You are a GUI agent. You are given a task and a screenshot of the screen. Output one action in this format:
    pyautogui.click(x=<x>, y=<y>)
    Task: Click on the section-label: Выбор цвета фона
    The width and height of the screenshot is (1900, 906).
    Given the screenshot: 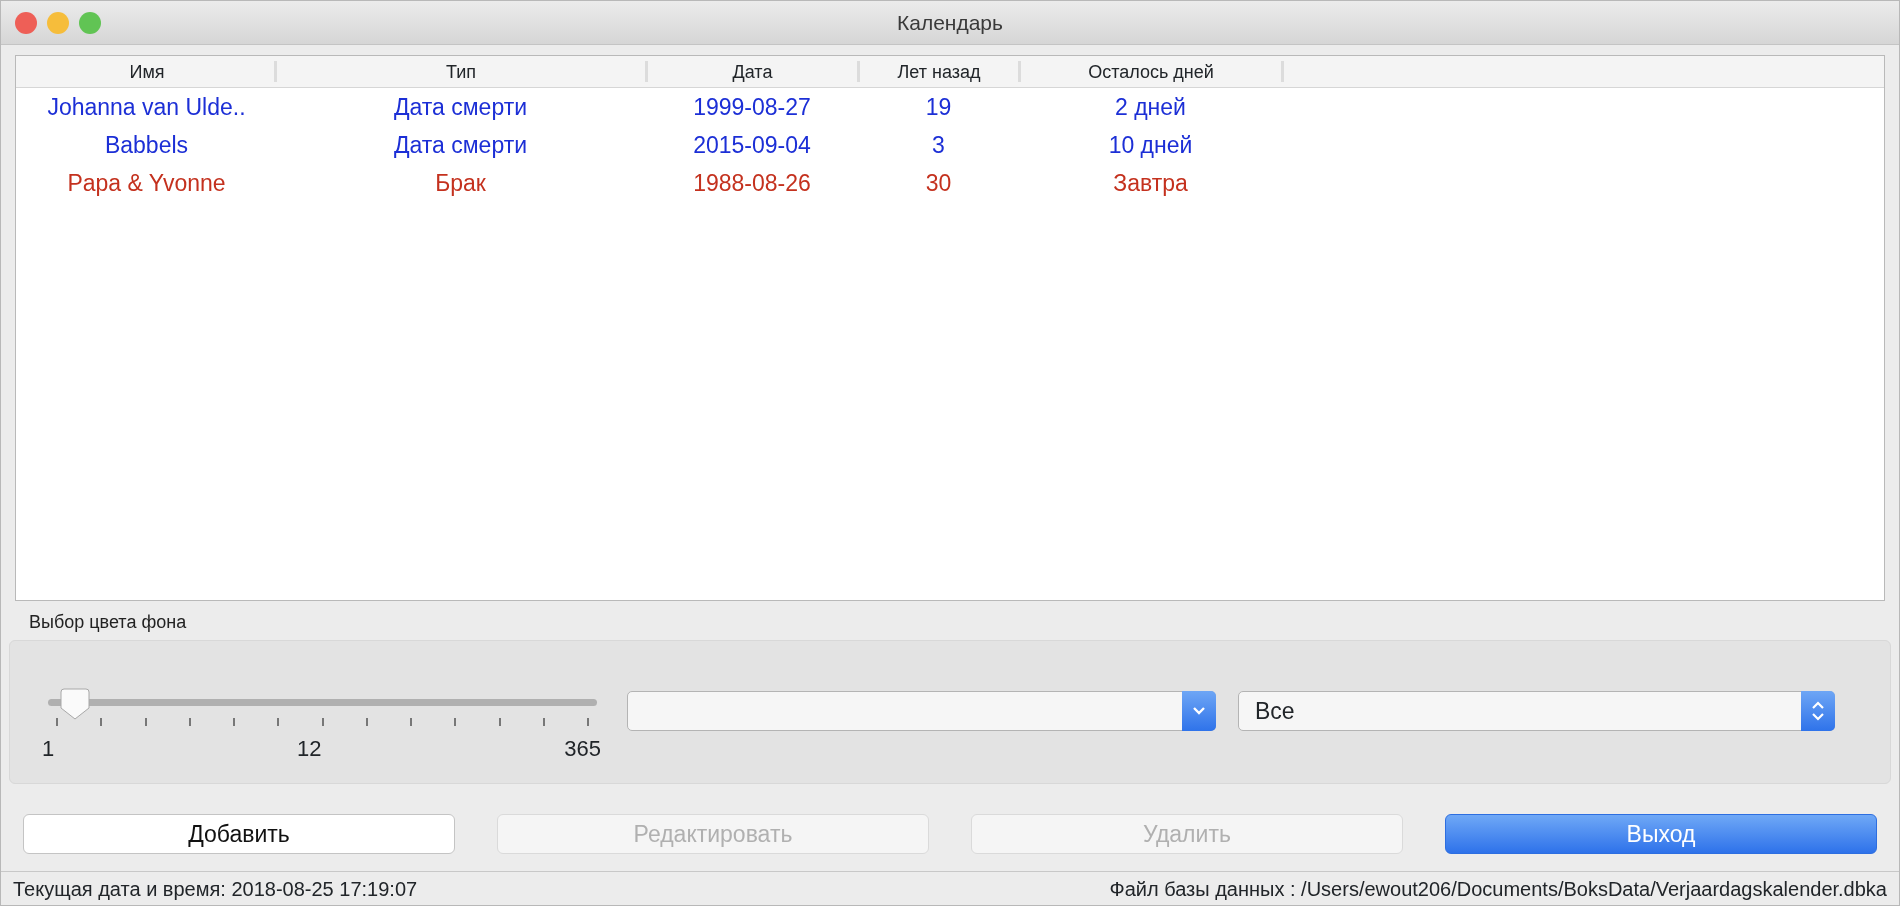 What is the action you would take?
    pyautogui.click(x=108, y=622)
    